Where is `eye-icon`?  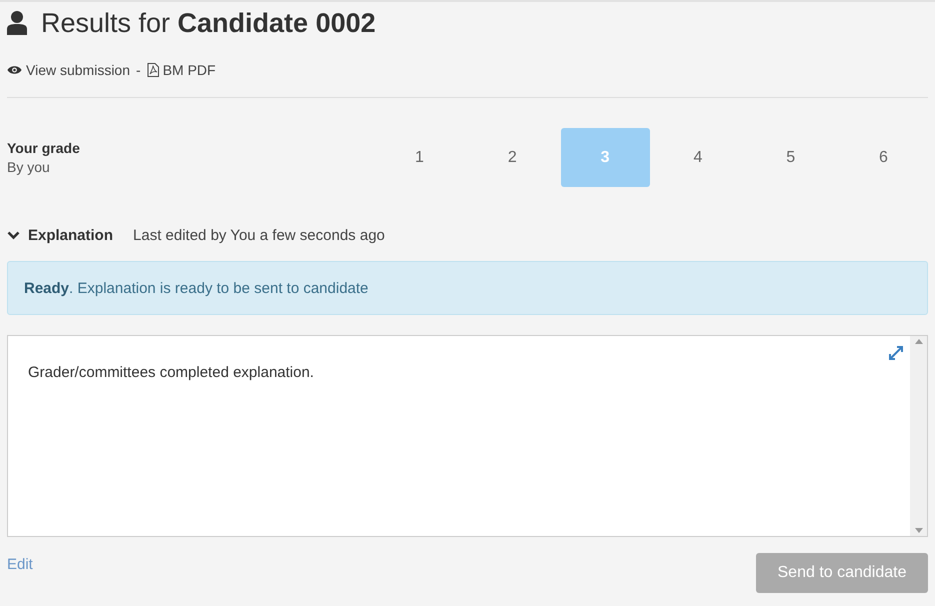
eye-icon is located at coordinates (14, 70).